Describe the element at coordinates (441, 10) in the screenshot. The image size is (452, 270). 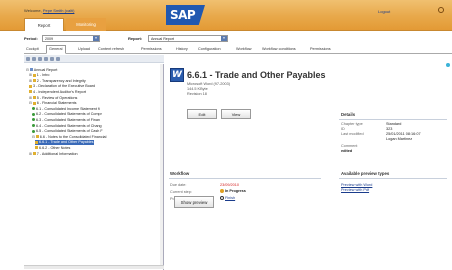
I see `help-icon` at that location.